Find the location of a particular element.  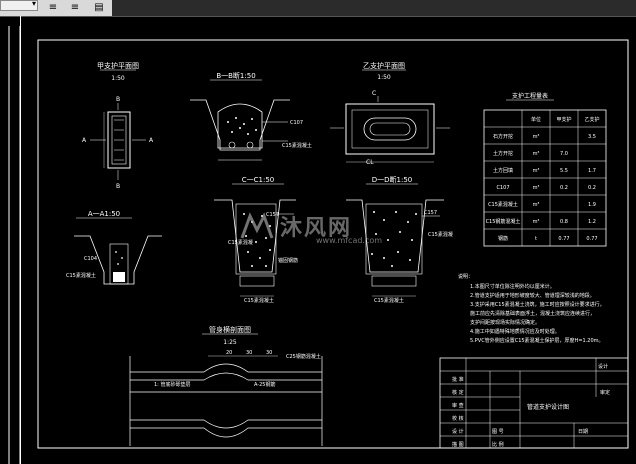

qty-cell: 0.8 is located at coordinates (564, 222).